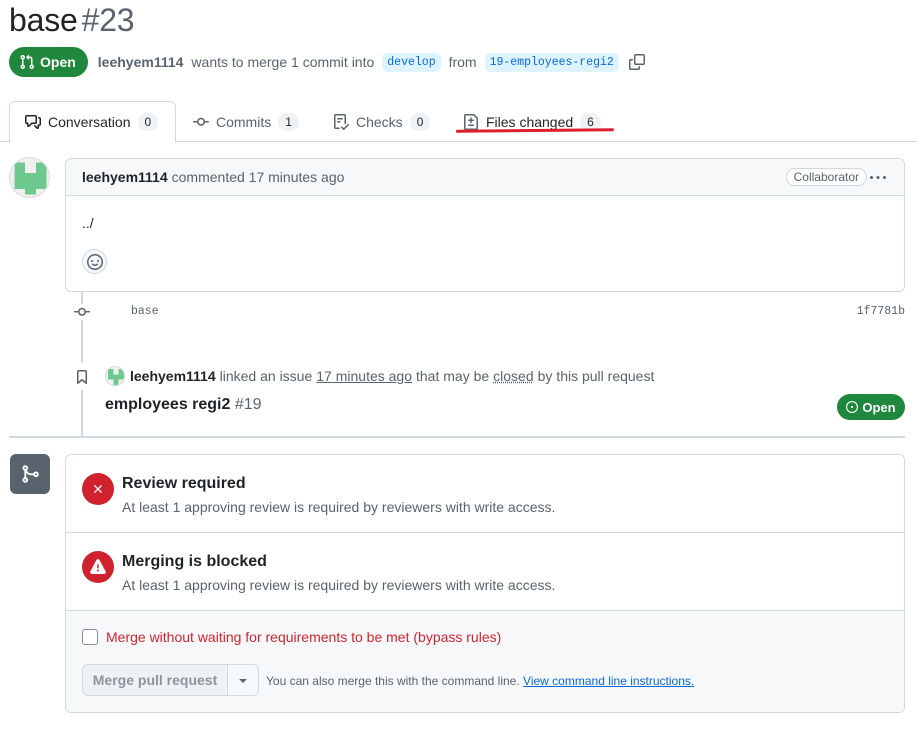 The image size is (917, 731). What do you see at coordinates (420, 121) in the screenshot?
I see `tab-checks-count: 0` at bounding box center [420, 121].